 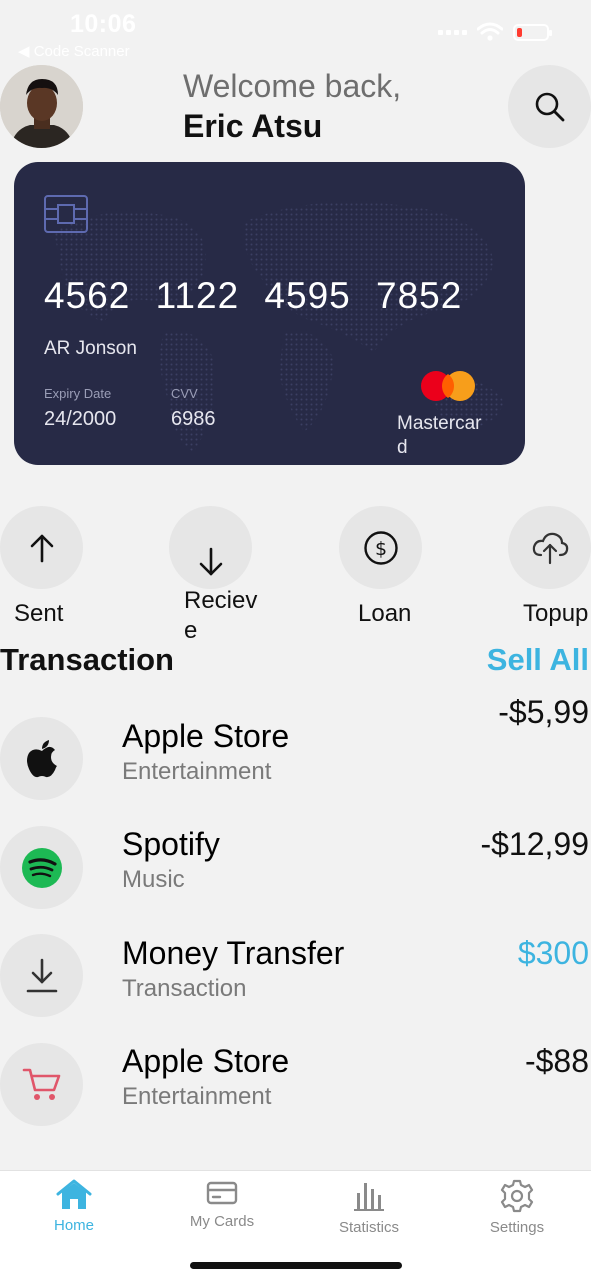 I want to click on welcome-text: Welcome back,, so click(x=292, y=86).